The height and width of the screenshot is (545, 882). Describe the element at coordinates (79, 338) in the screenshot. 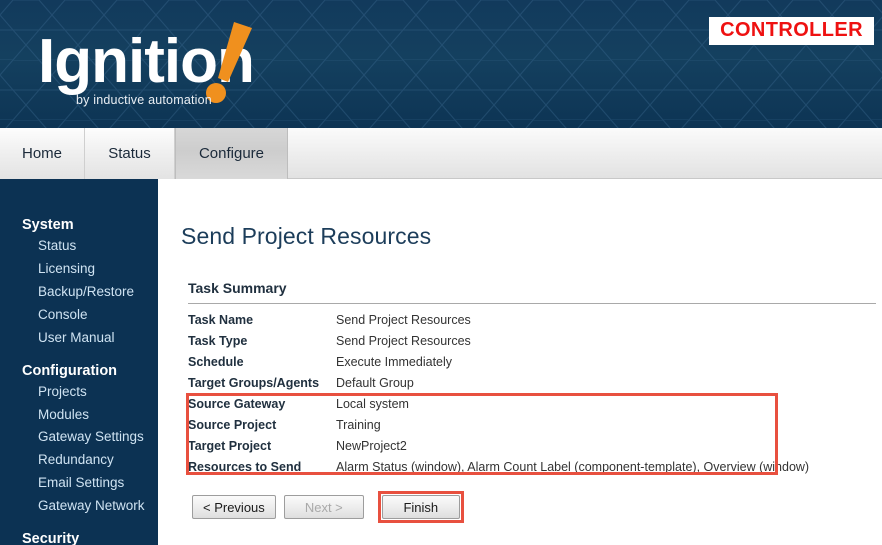

I see `sidebar-item-user-manual: User Manual` at that location.